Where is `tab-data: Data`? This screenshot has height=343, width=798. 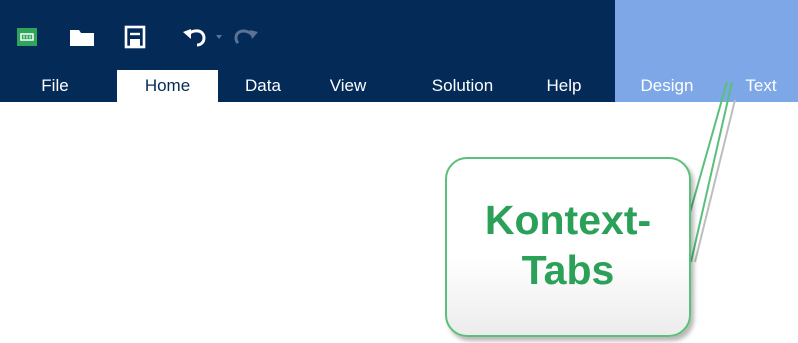 tab-data: Data is located at coordinates (263, 86).